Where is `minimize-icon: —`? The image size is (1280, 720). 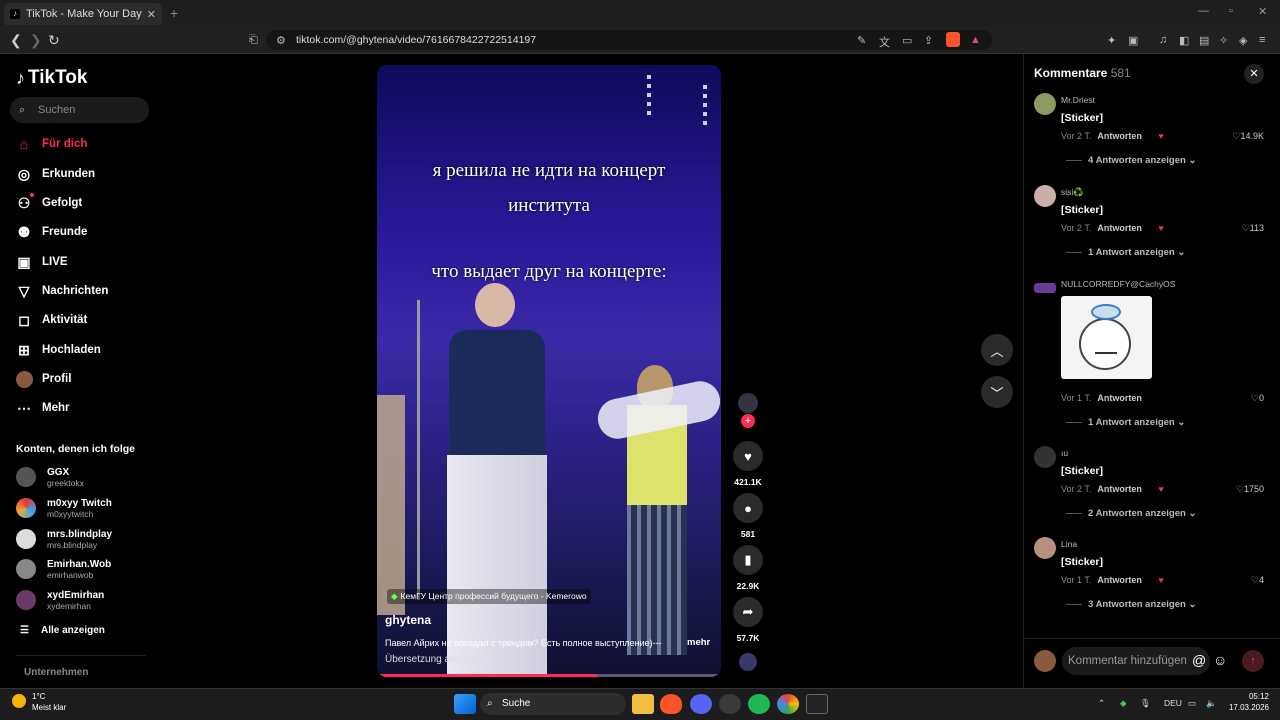
minimize-icon: — is located at coordinates (1203, 11).